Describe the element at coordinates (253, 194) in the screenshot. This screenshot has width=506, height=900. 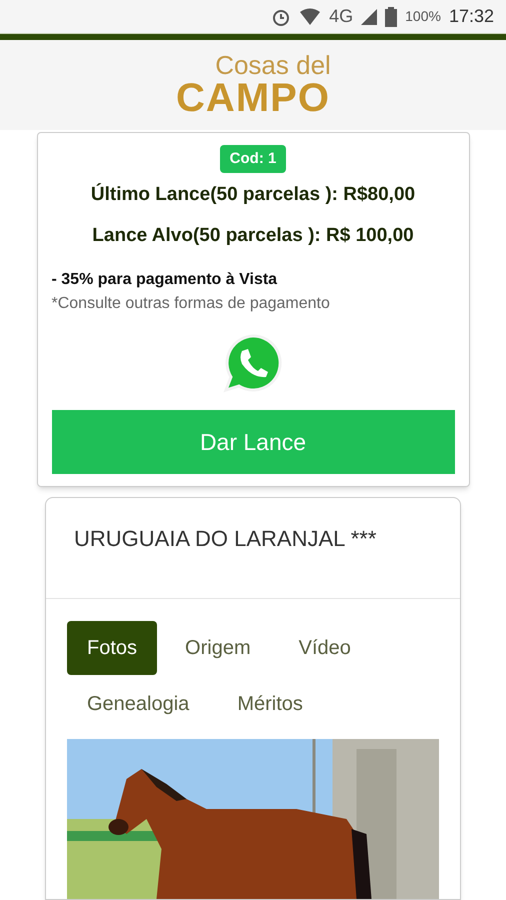
I see `last-bid: Último Lance(50 parcelas ): R$80,00` at that location.